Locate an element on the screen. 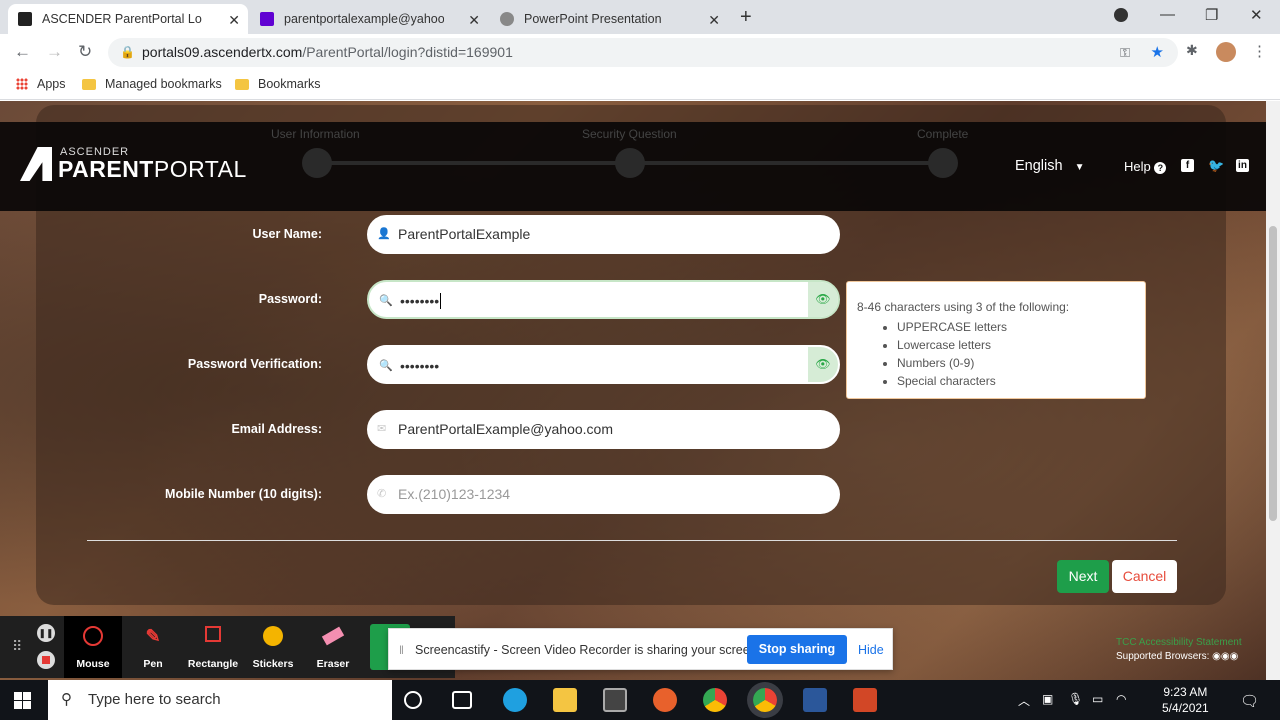 The width and height of the screenshot is (1280, 720). accessibility-link: TCC Accessibility Statement is located at coordinates (1179, 643).